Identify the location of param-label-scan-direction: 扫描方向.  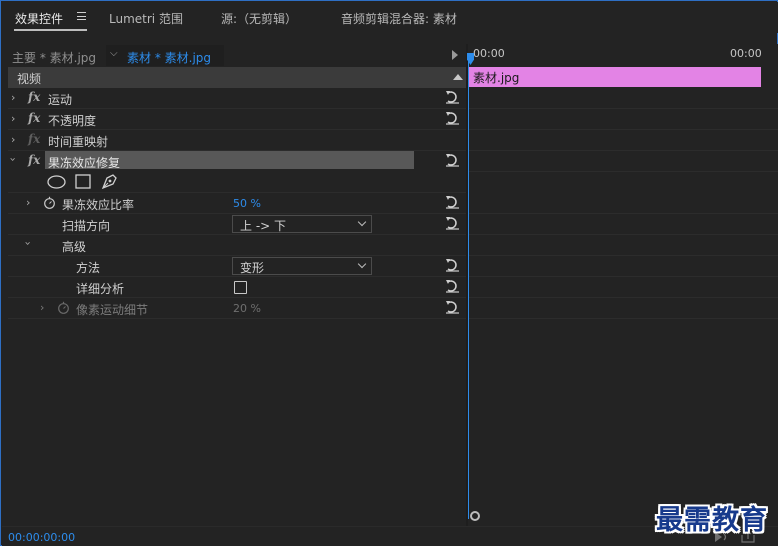
(86, 226).